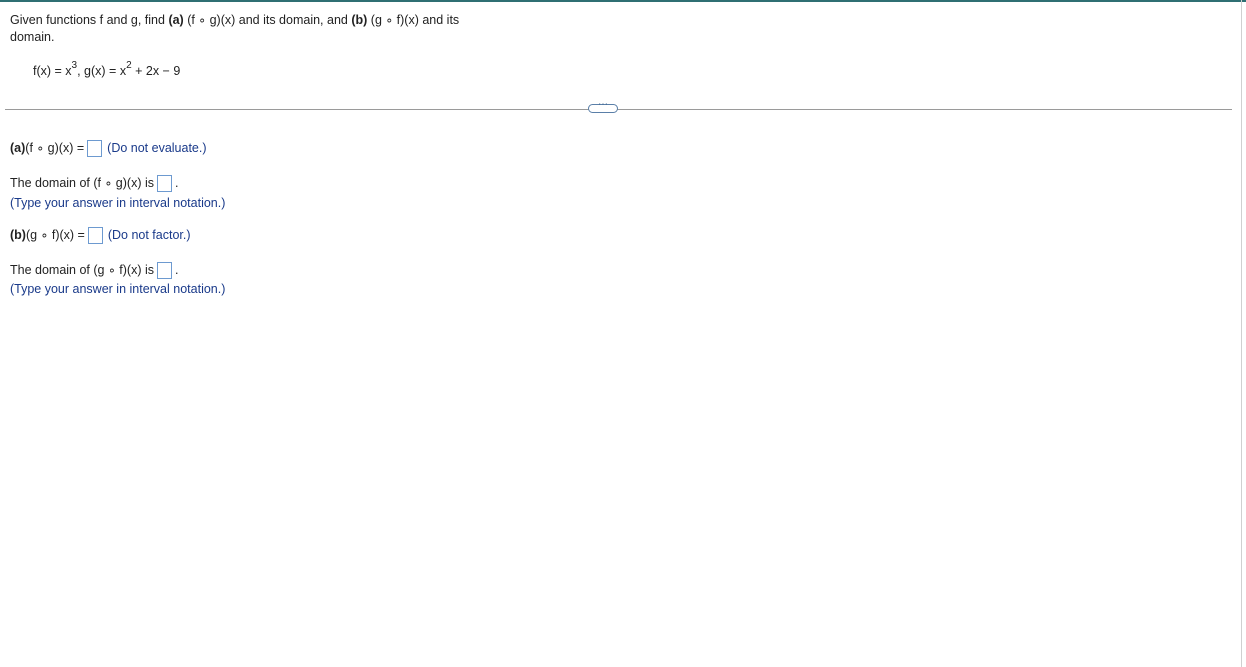  Describe the element at coordinates (118, 289) in the screenshot. I see `domain-b-hint: (Type your answer in interval notation.)` at that location.